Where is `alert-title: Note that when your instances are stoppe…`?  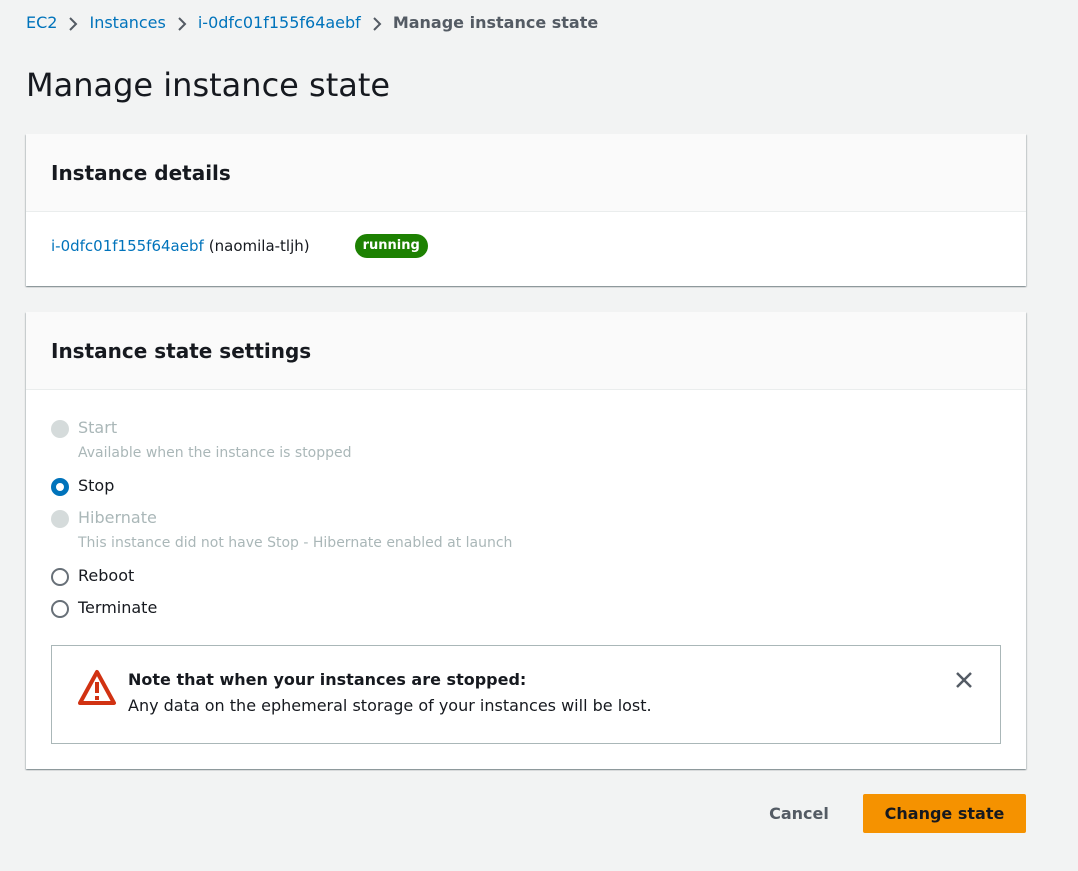
alert-title: Note that when your instances are stoppe… is located at coordinates (327, 679).